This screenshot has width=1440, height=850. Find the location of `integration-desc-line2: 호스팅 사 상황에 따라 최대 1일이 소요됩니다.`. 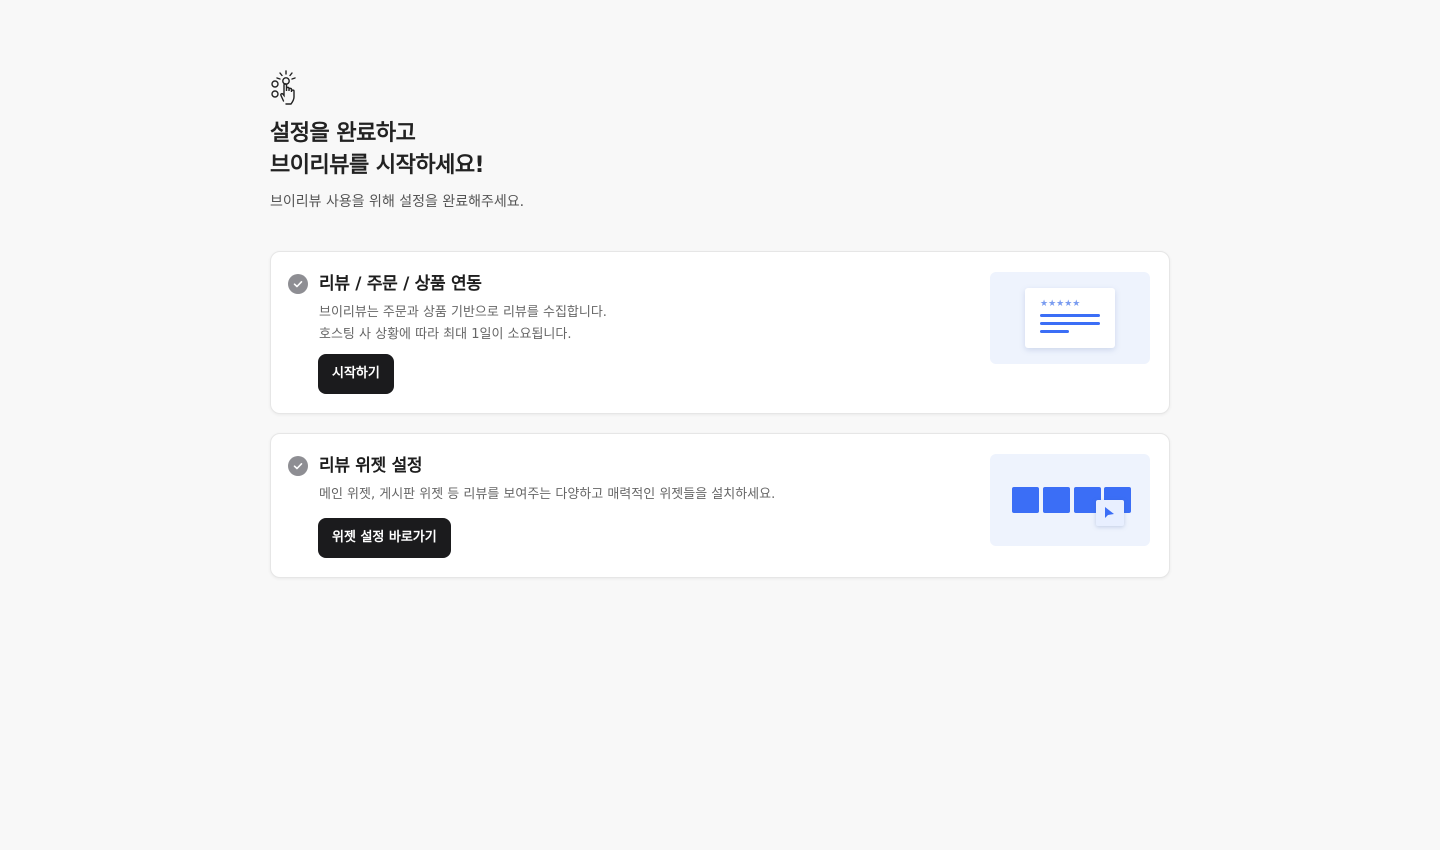

integration-desc-line2: 호스팅 사 상황에 따라 최대 1일이 소요됩니다. is located at coordinates (445, 334).